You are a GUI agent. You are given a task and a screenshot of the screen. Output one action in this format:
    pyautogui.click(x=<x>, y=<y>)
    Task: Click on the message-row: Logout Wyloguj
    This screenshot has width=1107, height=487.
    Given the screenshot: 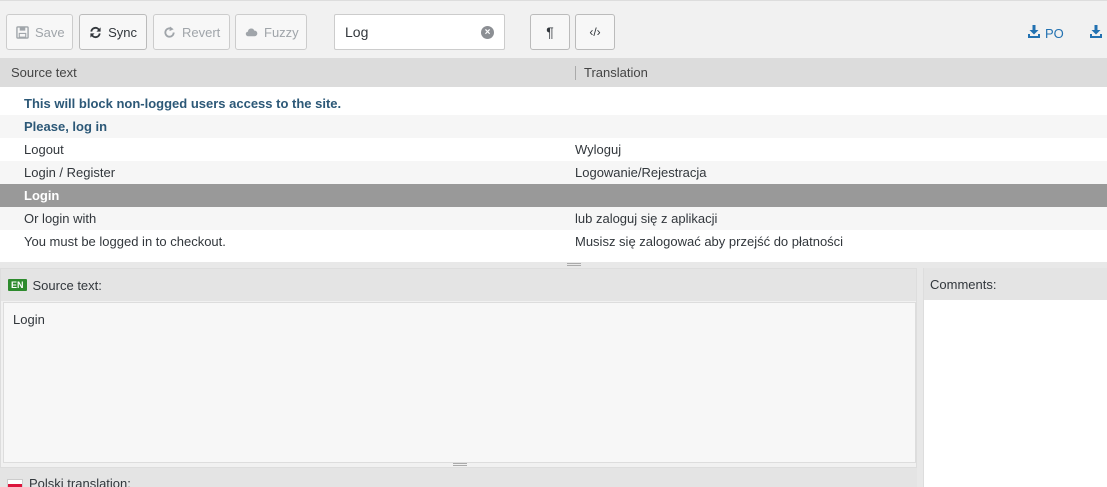 What is the action you would take?
    pyautogui.click(x=553, y=149)
    